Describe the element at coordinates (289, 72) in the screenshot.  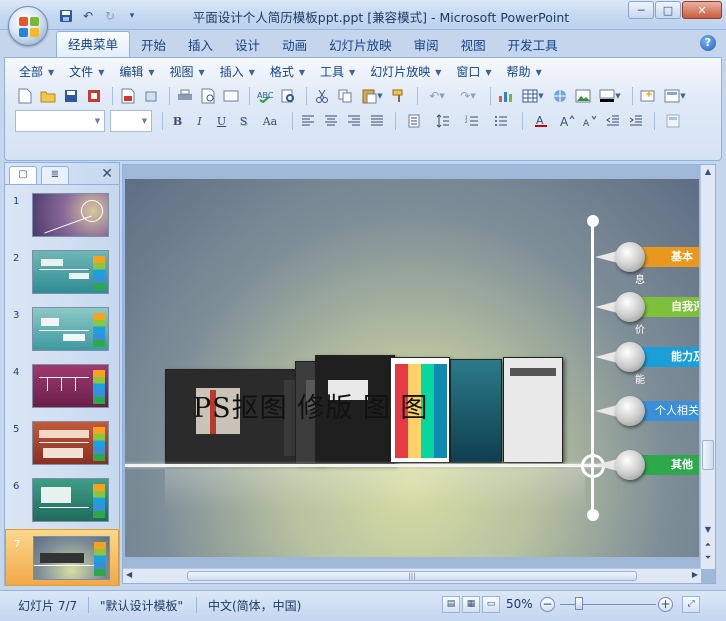
I see `menu-format: 格式 ▼` at that location.